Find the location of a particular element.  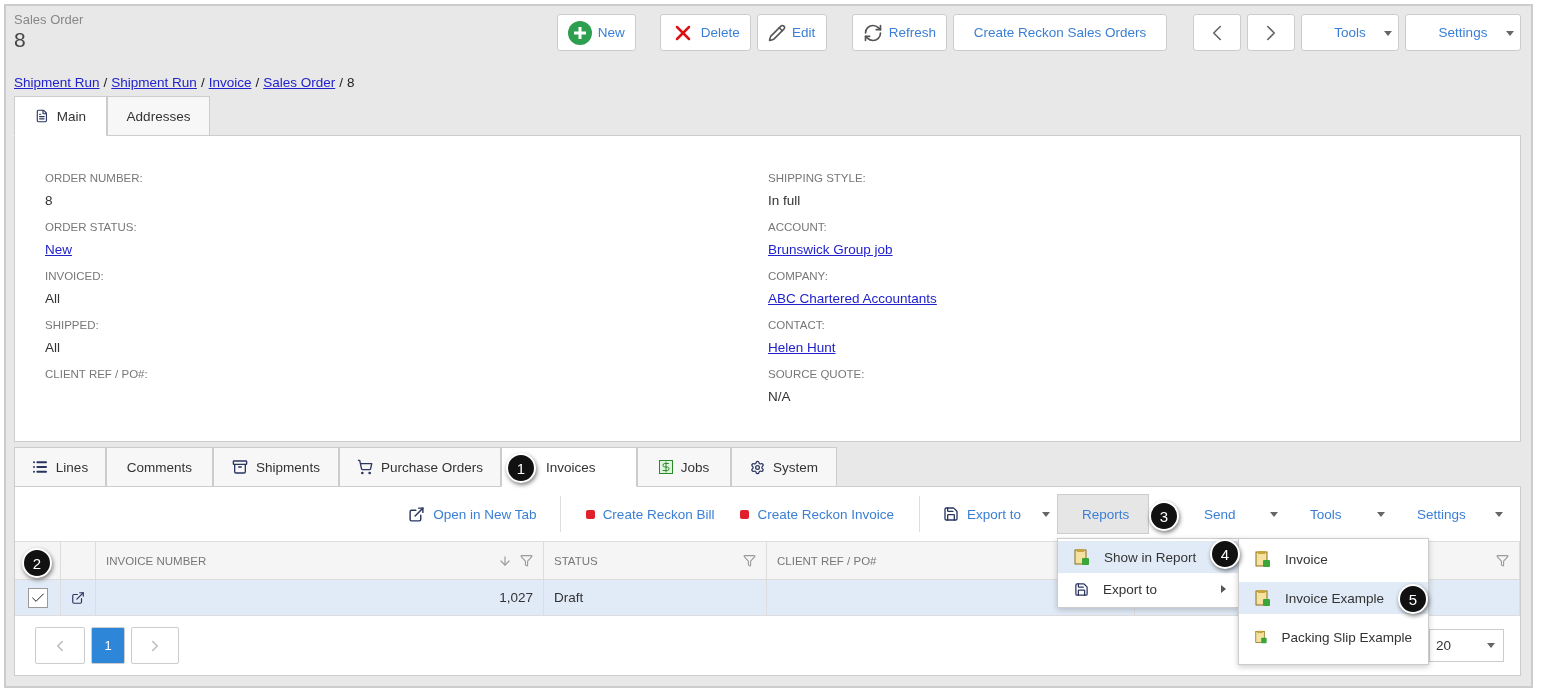

column-header: STATUS is located at coordinates (655, 561).